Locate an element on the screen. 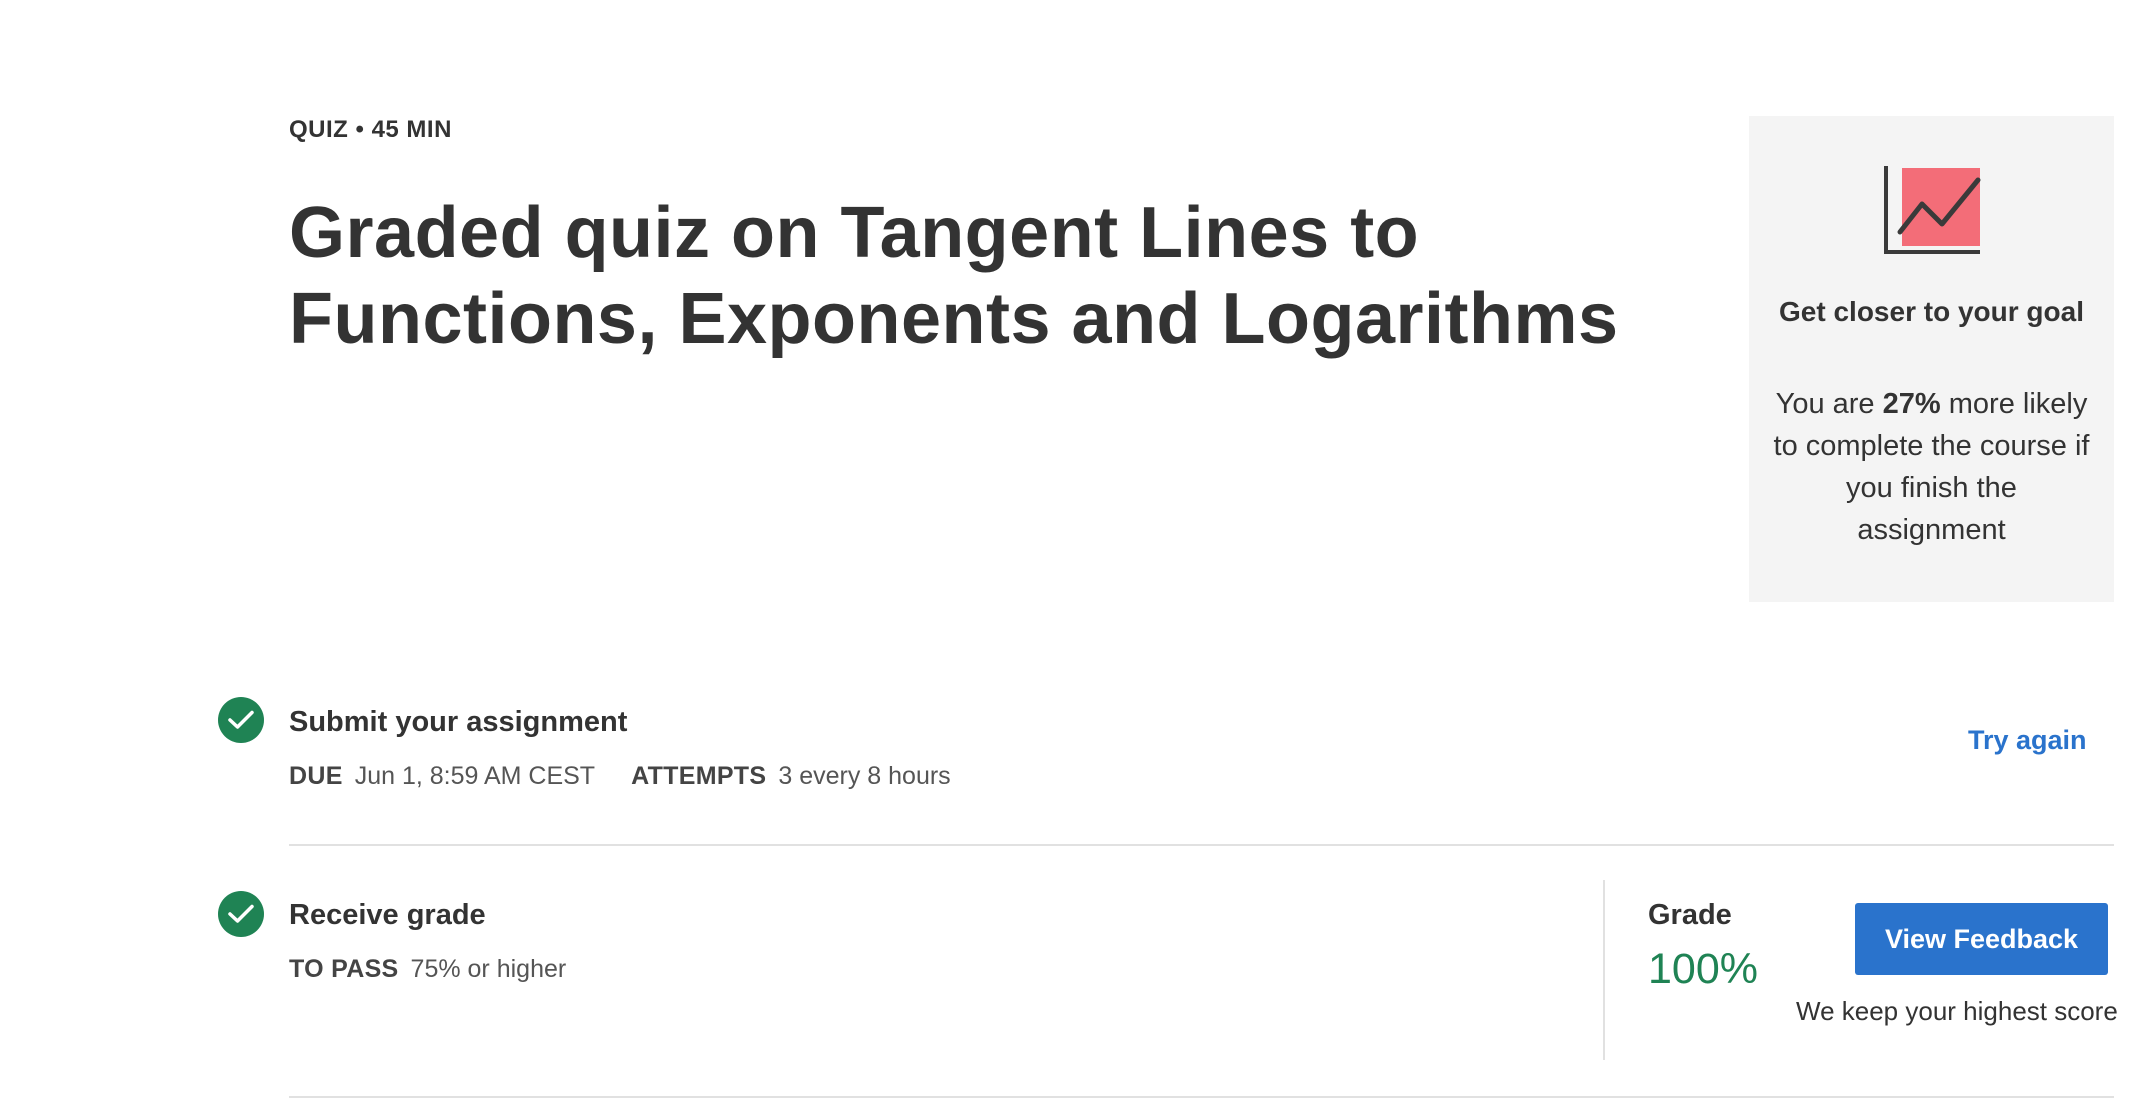 This screenshot has height=1098, width=2134. chart-line-icon is located at coordinates (1932, 211).